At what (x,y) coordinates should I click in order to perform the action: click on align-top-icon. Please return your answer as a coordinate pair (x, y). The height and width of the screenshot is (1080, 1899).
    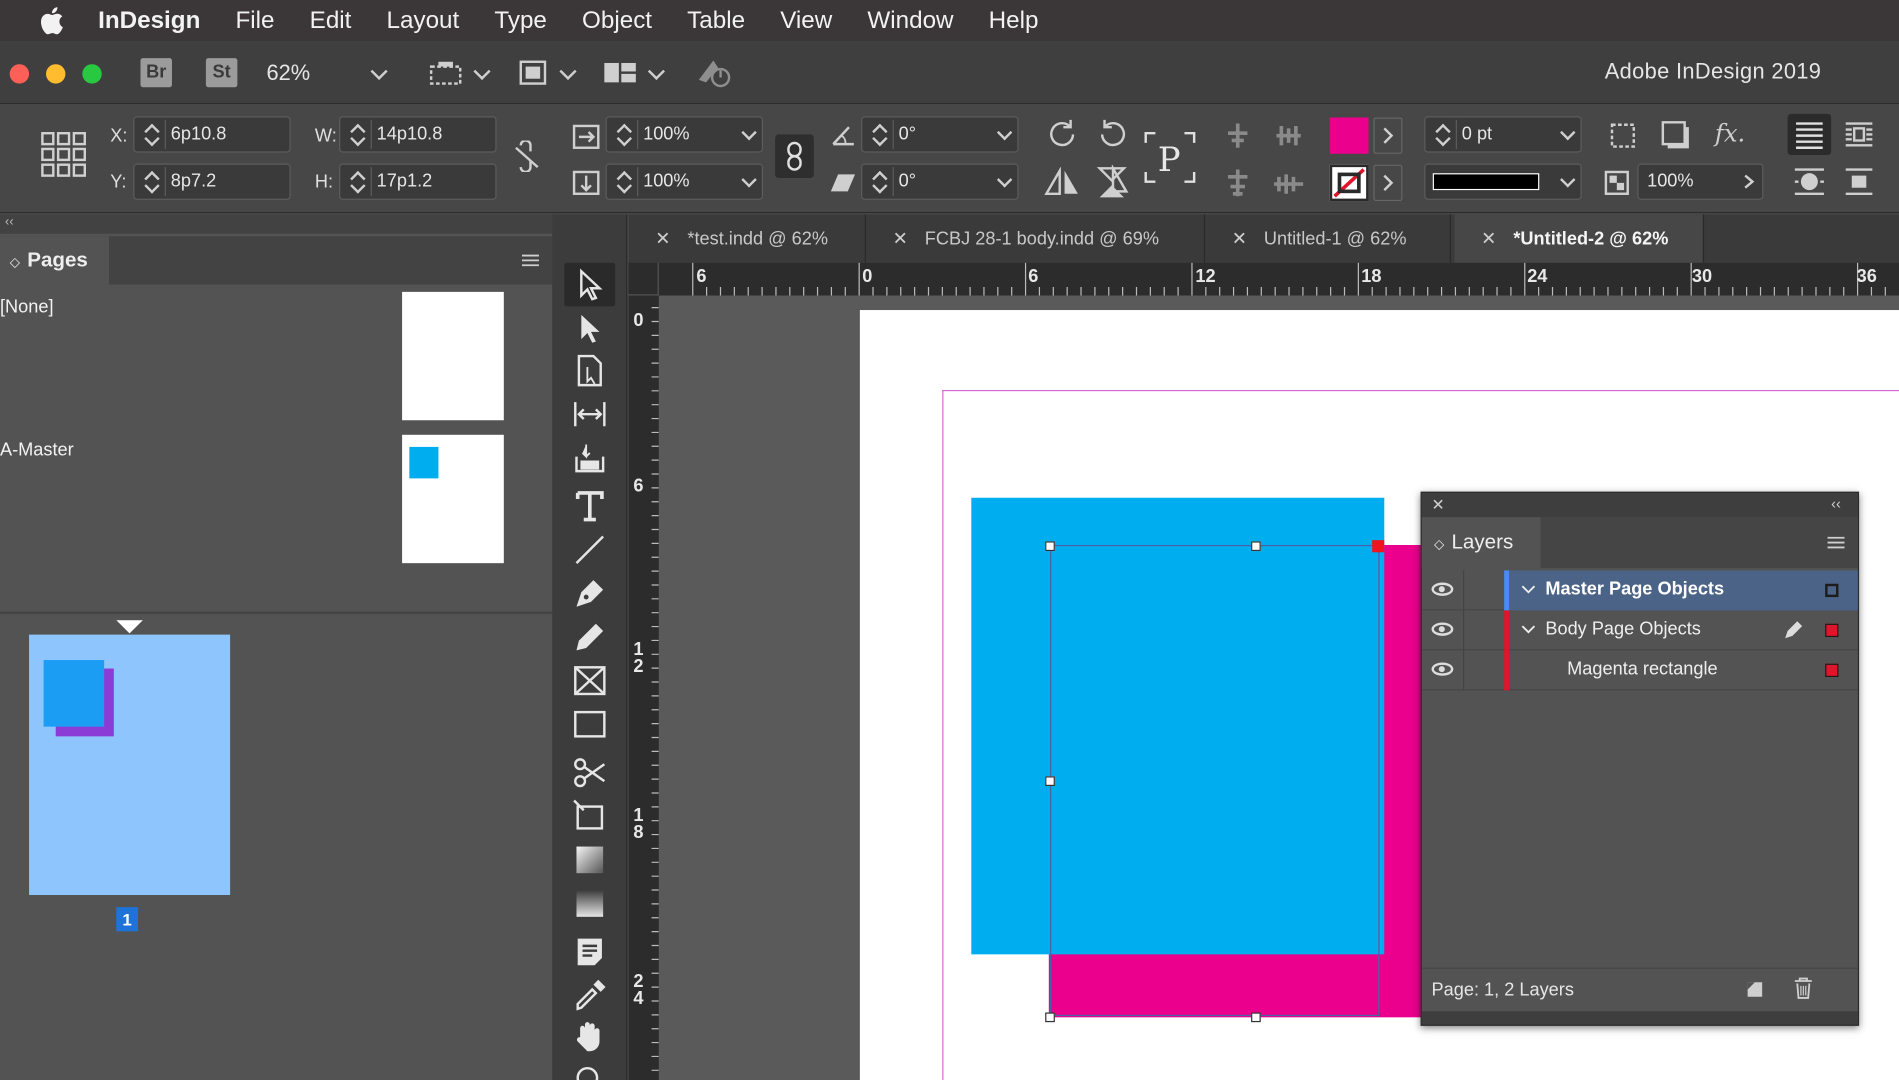
    Looking at the image, I should click on (1237, 135).